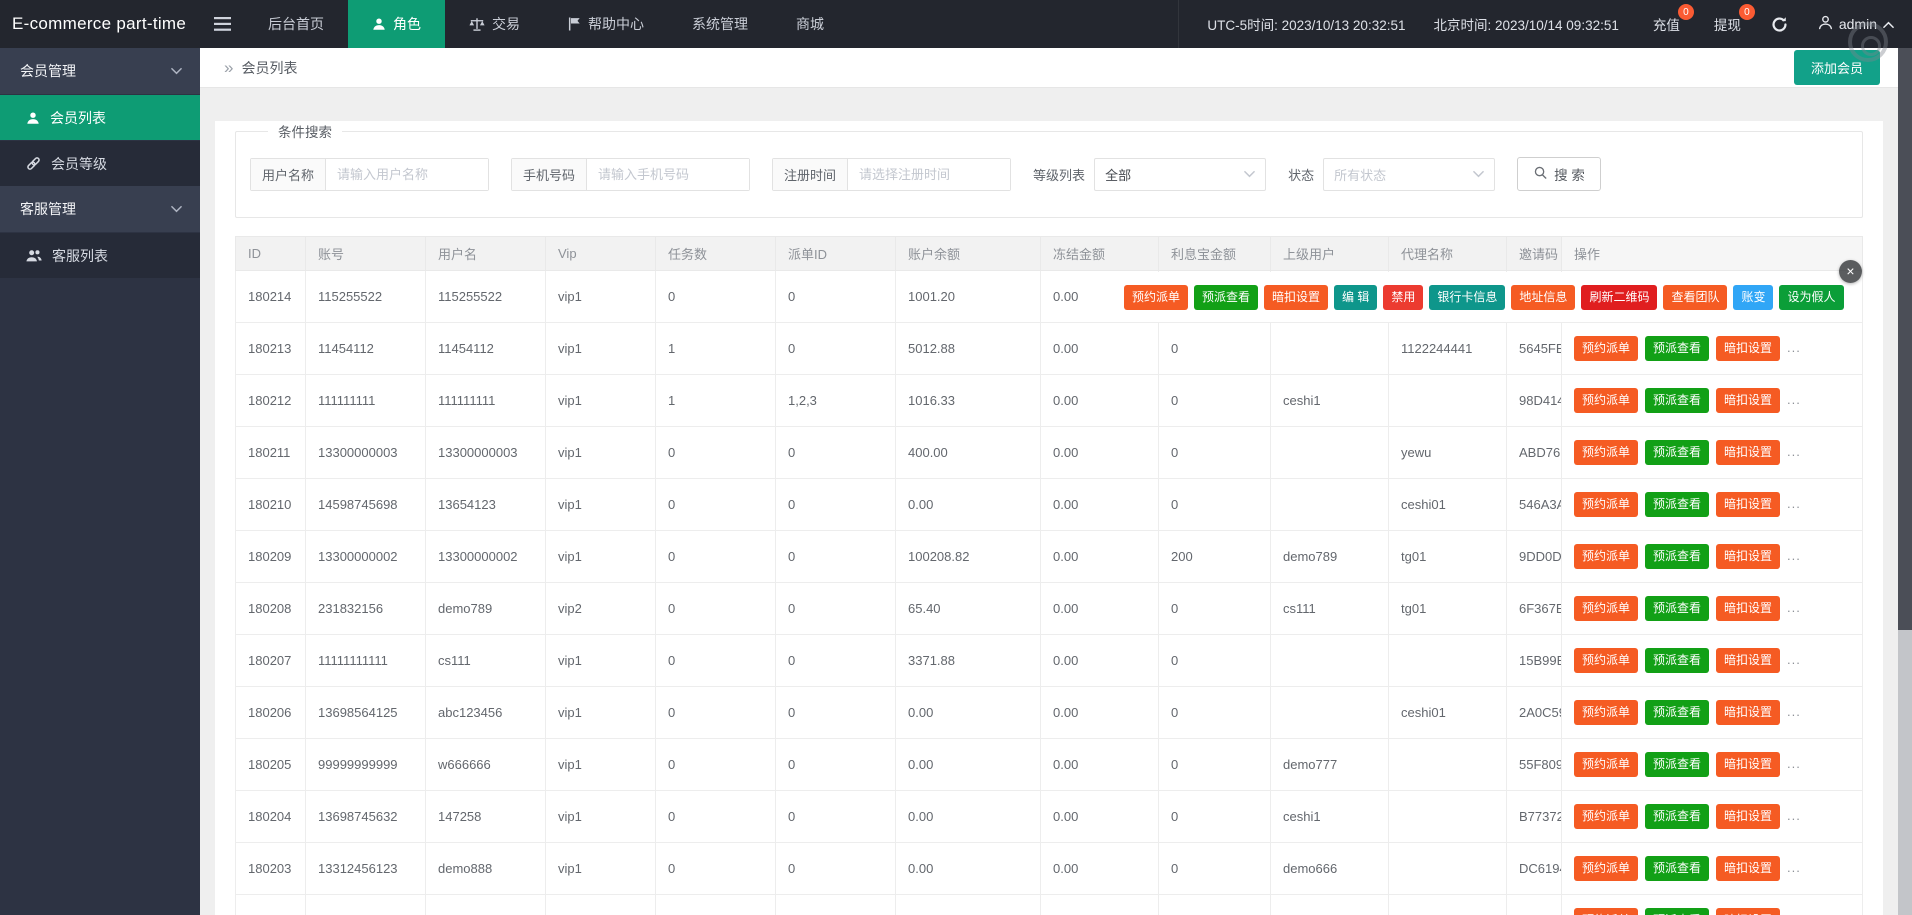 The height and width of the screenshot is (915, 1912). Describe the element at coordinates (1619, 297) in the screenshot. I see `action-button-refresh-qrcode: 刷新二维码` at that location.